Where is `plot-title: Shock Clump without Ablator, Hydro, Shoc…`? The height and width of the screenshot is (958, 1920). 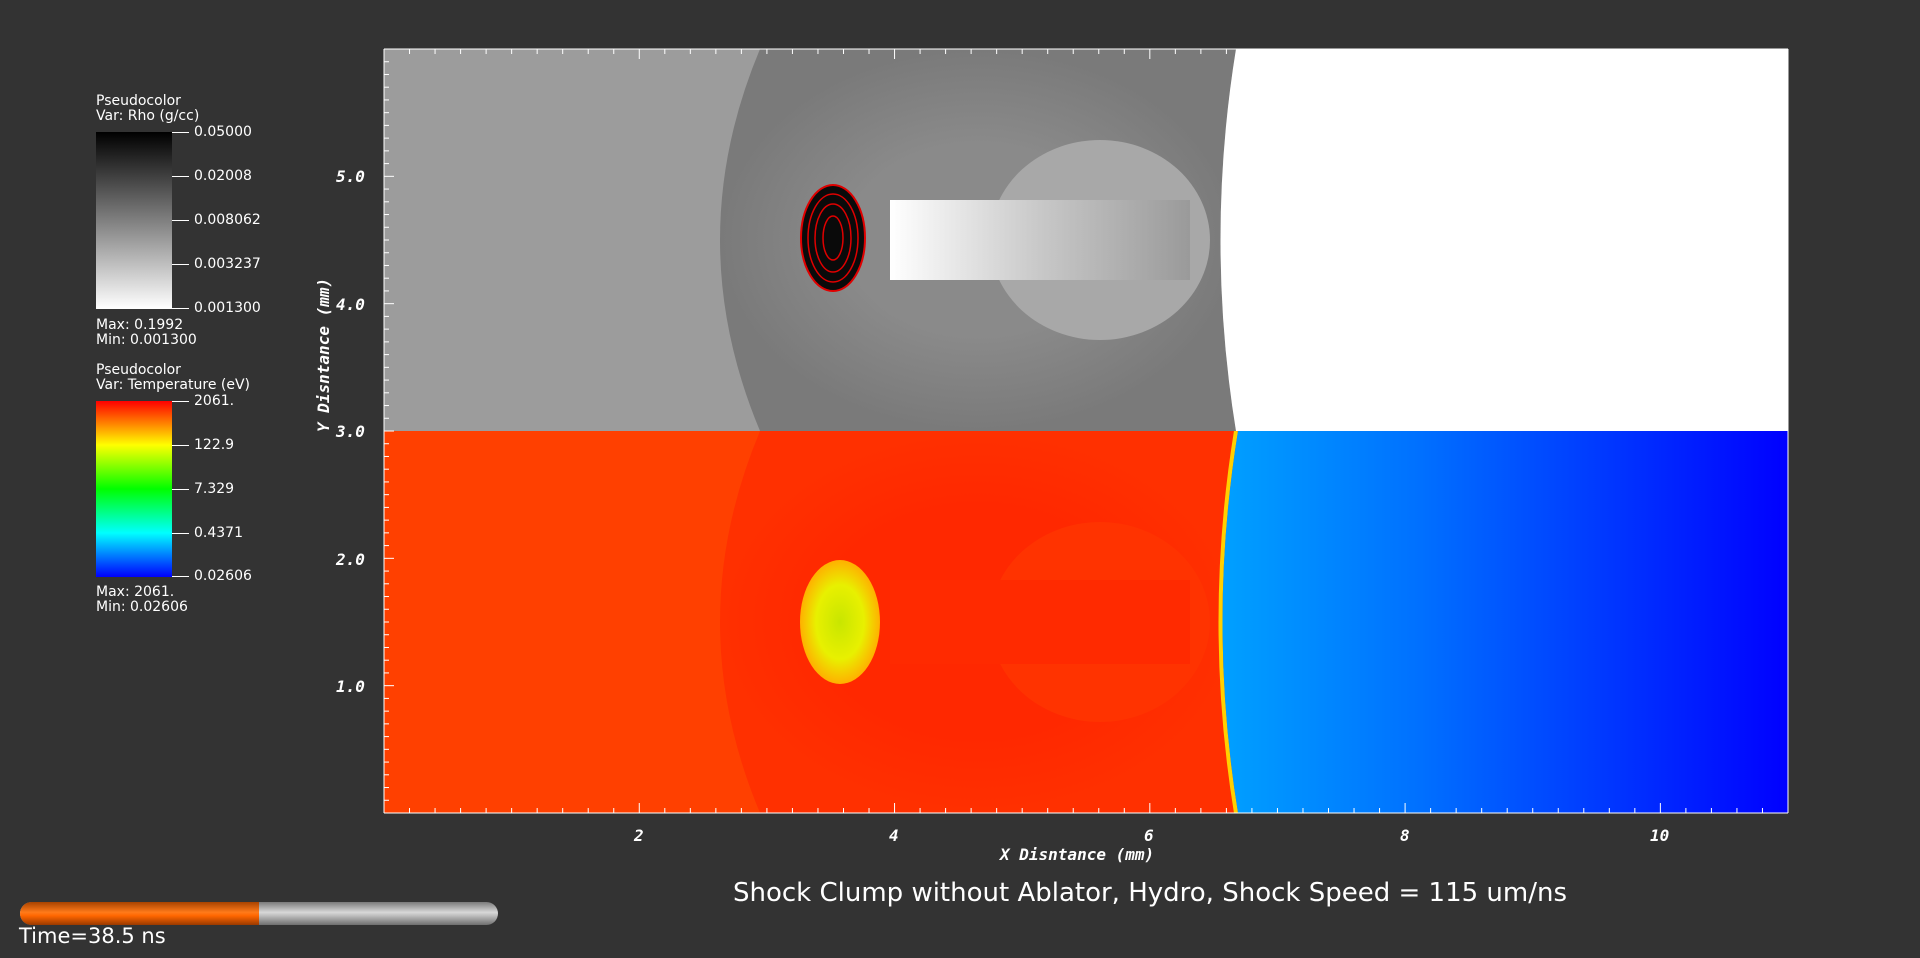 plot-title: Shock Clump without Ablator, Hydro, Shoc… is located at coordinates (1150, 893).